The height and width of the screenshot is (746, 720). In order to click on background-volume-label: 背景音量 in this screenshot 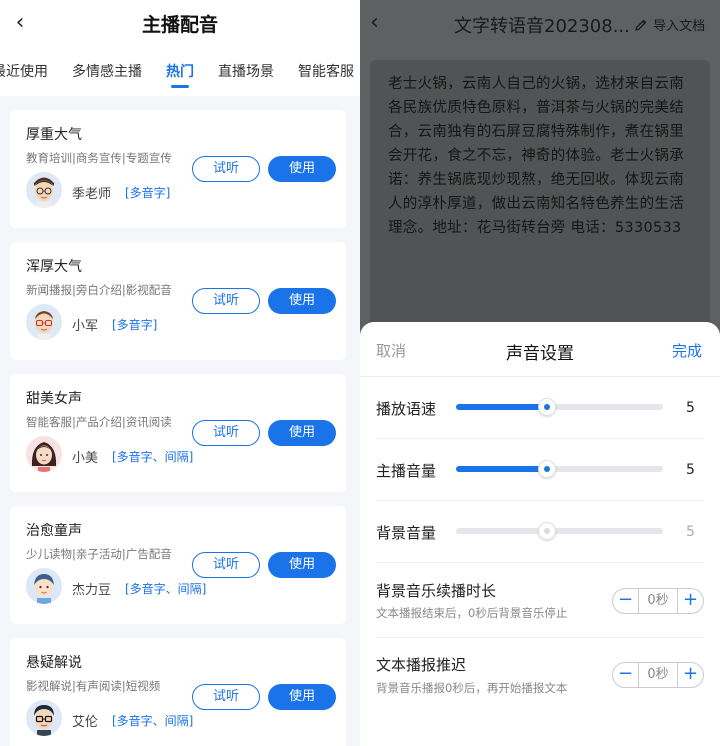, I will do `click(406, 533)`.